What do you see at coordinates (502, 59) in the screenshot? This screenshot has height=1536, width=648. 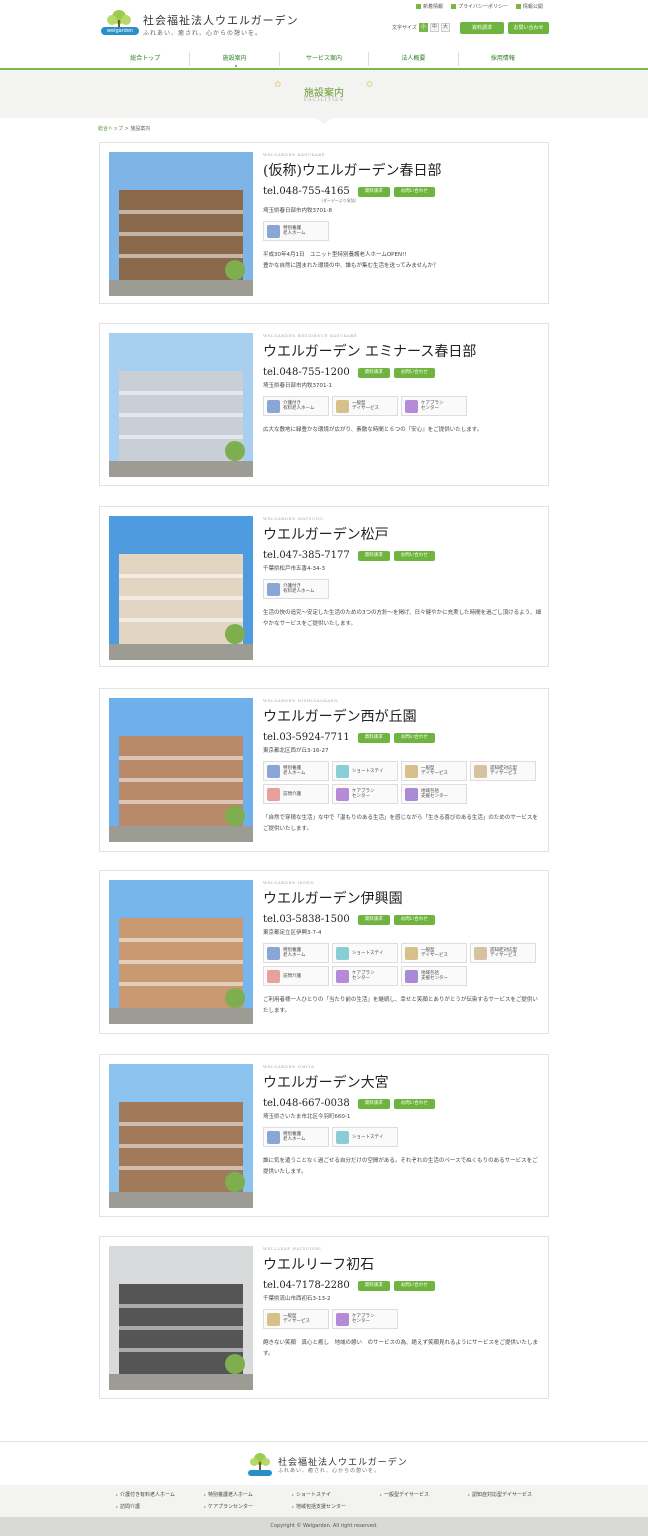 I see `nav-recruit: 採用情報` at bounding box center [502, 59].